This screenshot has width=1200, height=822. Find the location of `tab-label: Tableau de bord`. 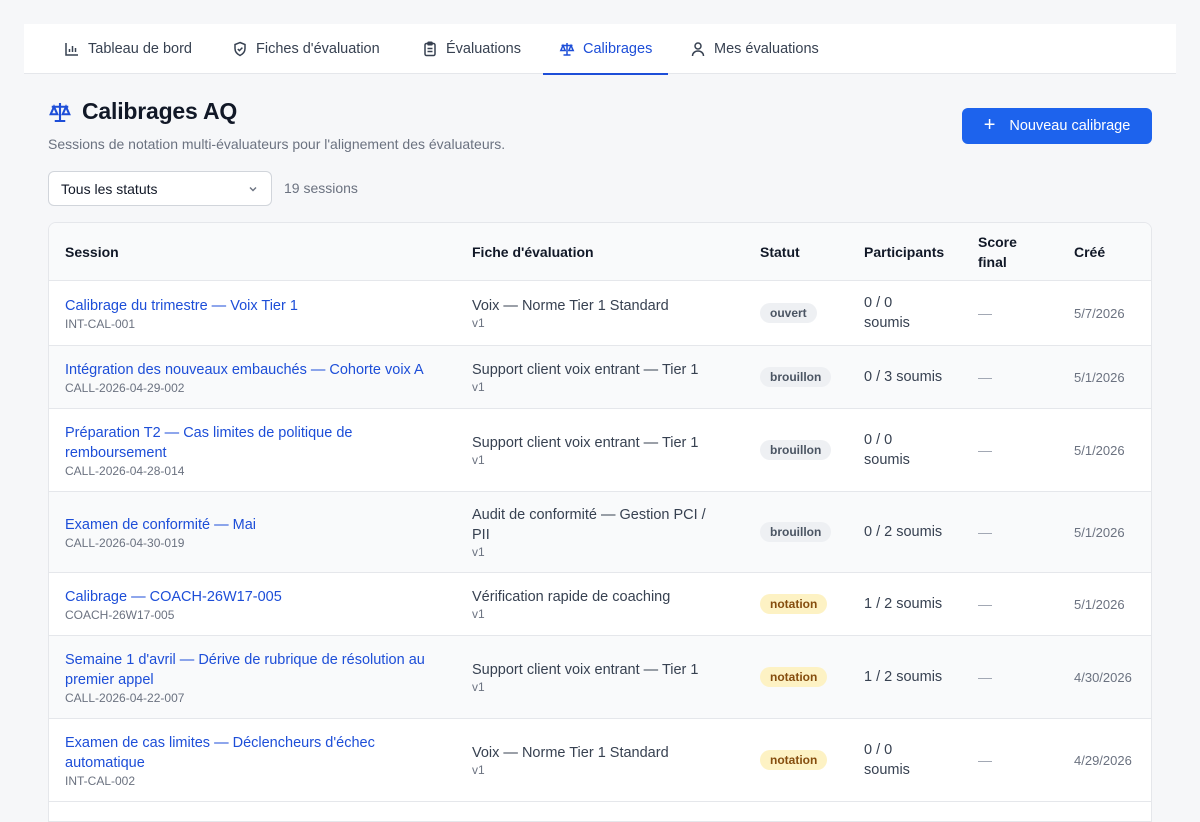

tab-label: Tableau de bord is located at coordinates (140, 49).